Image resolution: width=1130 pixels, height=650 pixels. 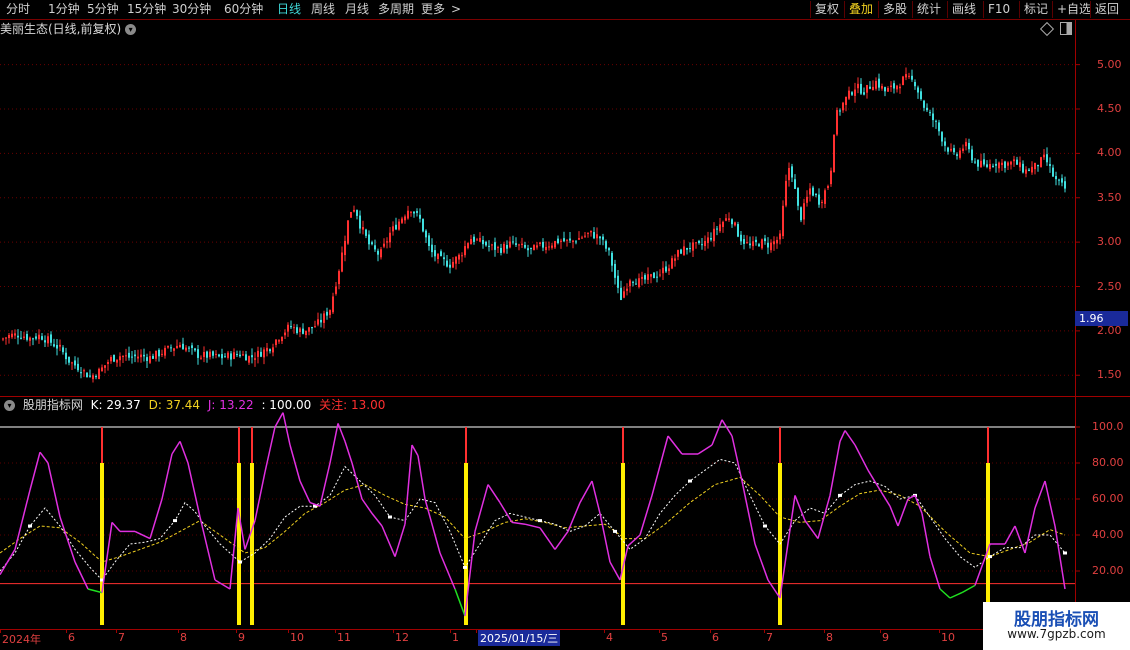 I want to click on signal-bar, so click(x=988, y=544).